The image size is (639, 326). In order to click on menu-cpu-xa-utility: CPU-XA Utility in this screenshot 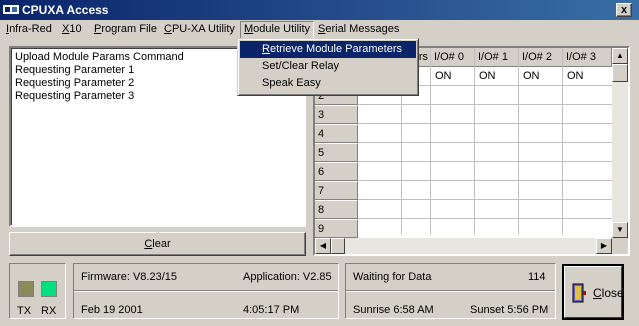, I will do `click(199, 29)`.